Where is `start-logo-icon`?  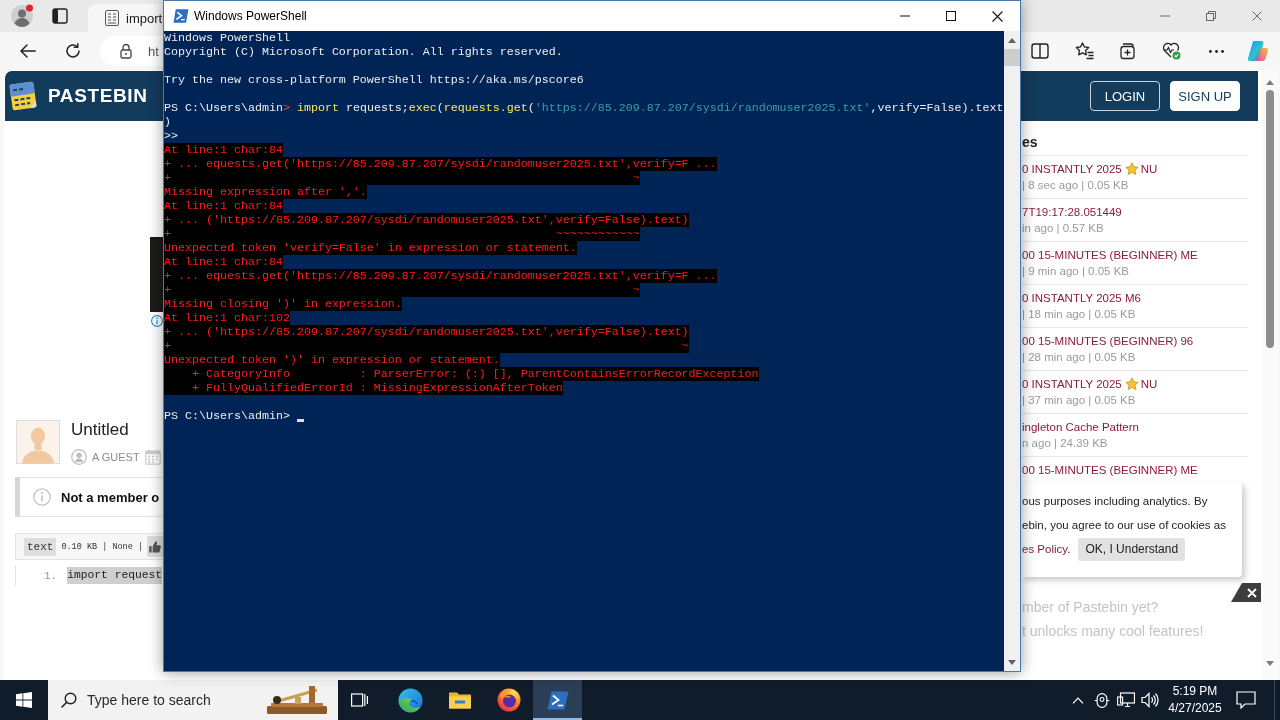
start-logo-icon is located at coordinates (24, 700).